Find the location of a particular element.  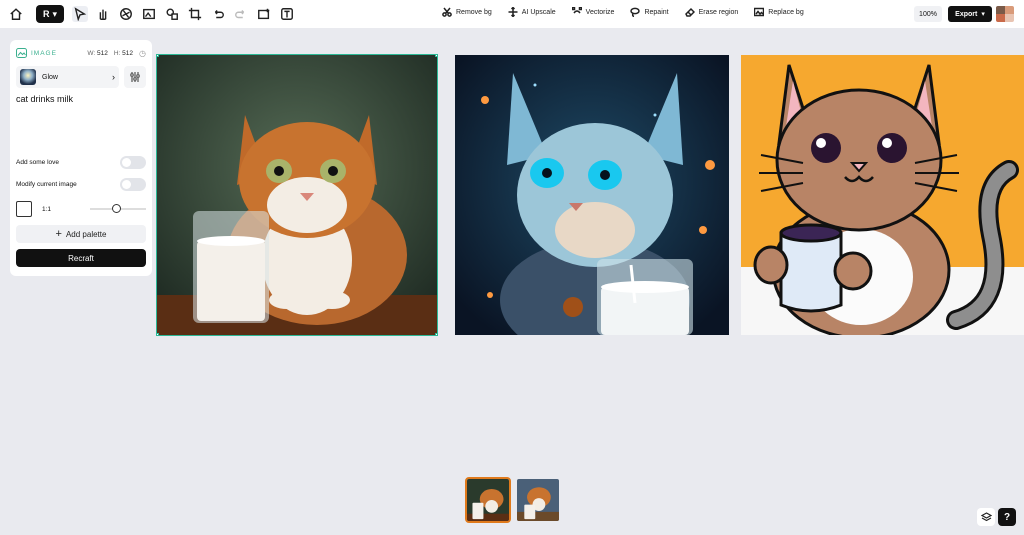

add-love-label: Add some love is located at coordinates (37, 162).